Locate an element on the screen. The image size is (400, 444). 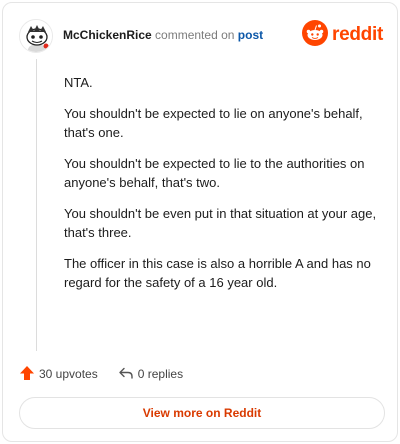
upvote-button: 30 upvotes is located at coordinates (58, 374).